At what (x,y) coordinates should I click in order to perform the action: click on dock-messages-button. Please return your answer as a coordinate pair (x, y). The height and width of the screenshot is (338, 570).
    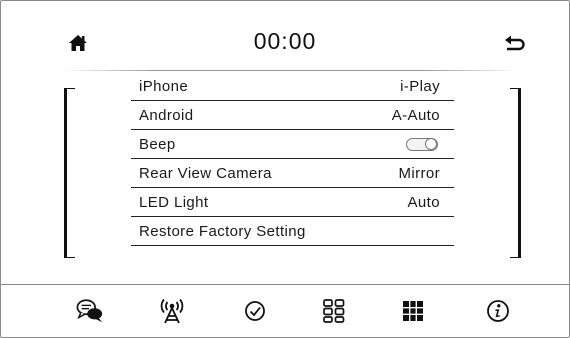
    Looking at the image, I should click on (90, 311).